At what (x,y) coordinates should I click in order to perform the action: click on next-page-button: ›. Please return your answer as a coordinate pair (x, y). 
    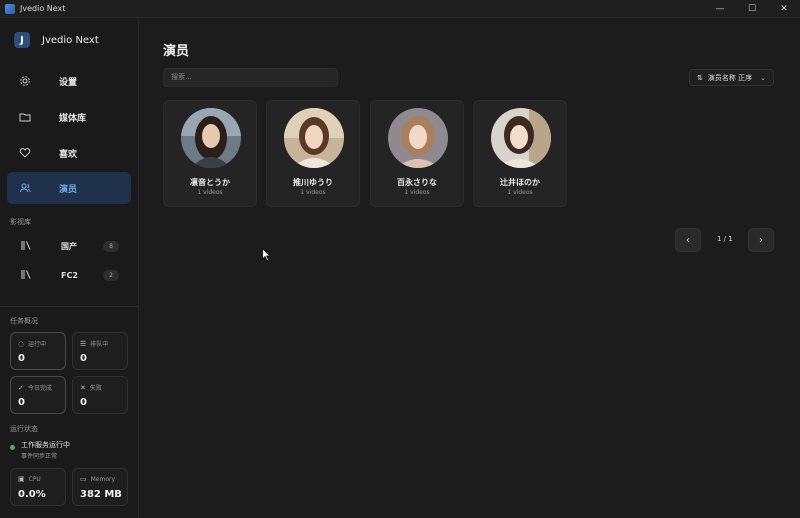
    Looking at the image, I should click on (761, 240).